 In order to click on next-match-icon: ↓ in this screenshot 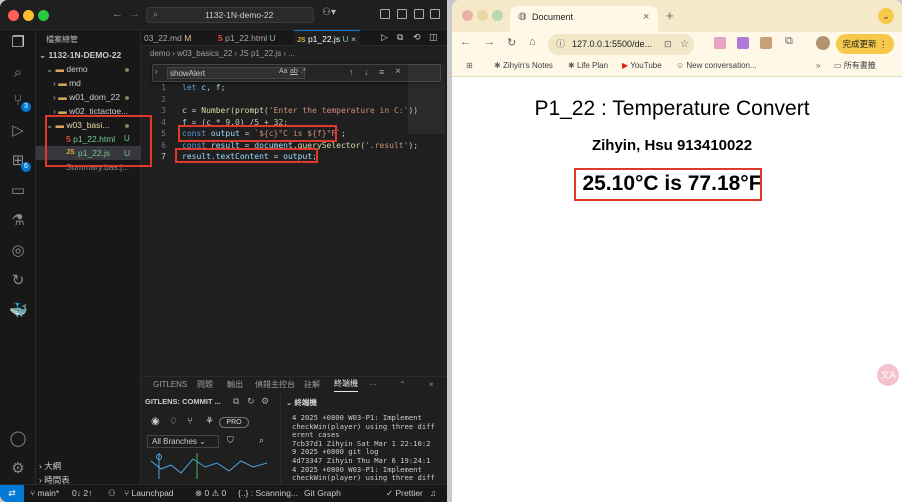, I will do `click(366, 72)`.